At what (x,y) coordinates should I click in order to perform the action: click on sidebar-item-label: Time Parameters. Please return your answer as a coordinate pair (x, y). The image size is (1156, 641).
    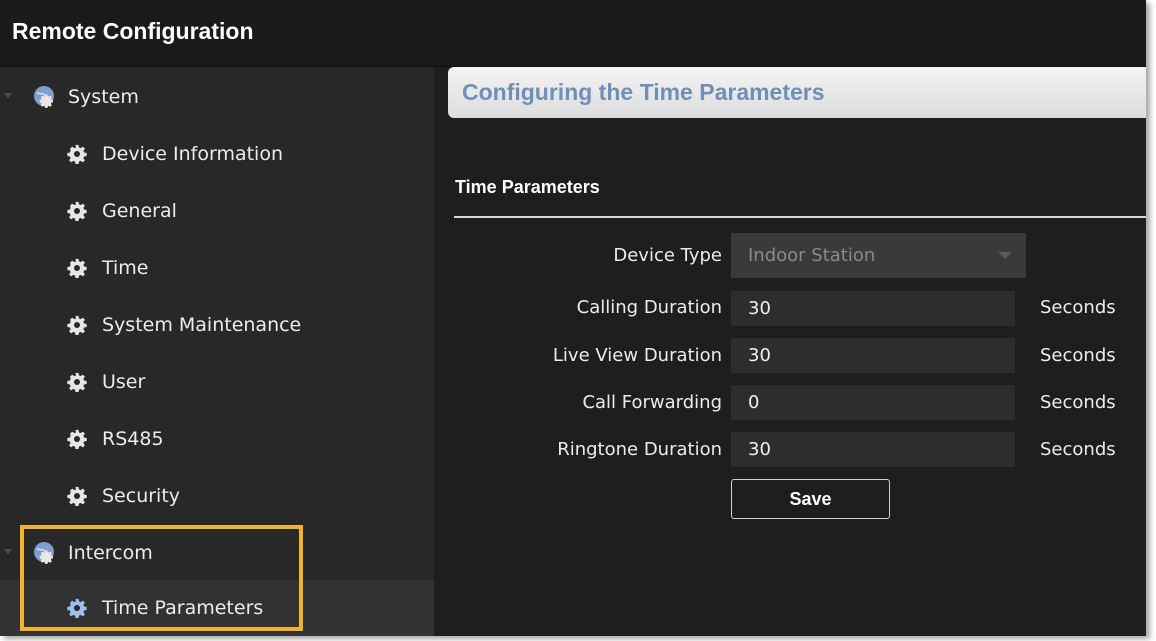
    Looking at the image, I should click on (183, 608).